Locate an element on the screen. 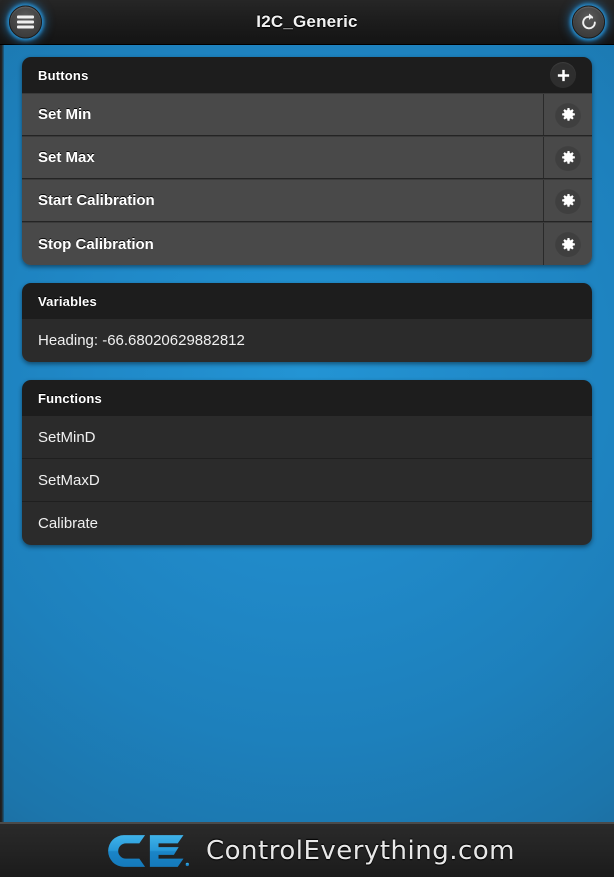 The height and width of the screenshot is (877, 614). page-title: I2C_Generic is located at coordinates (307, 21).